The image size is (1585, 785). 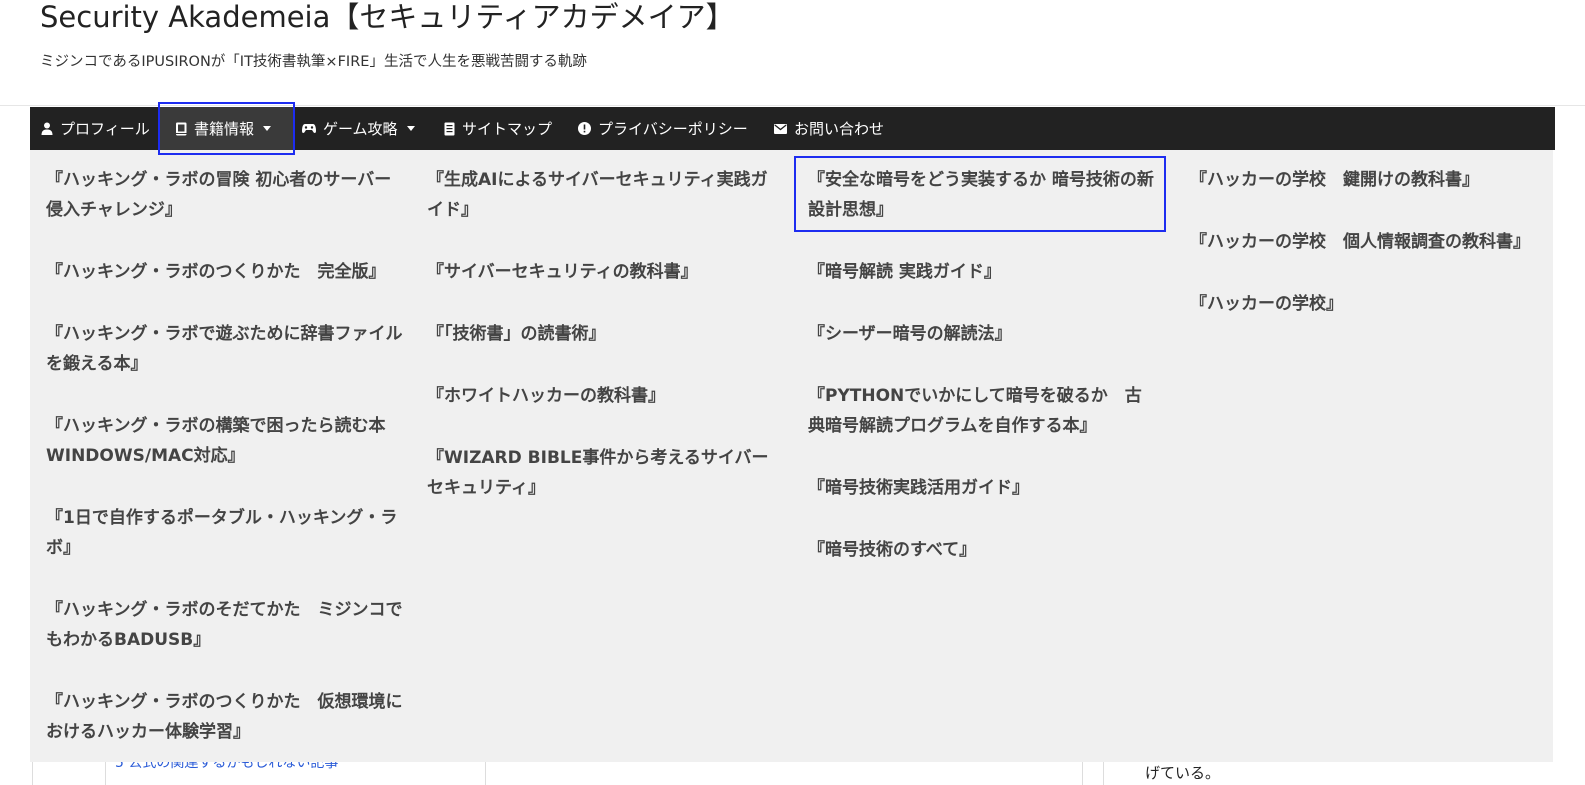 I want to click on document-icon, so click(x=449, y=129).